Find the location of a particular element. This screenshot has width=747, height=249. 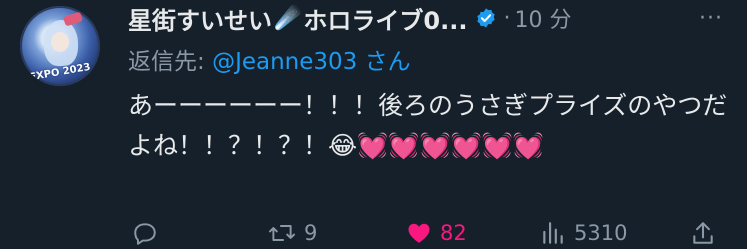

action-bar: 9 82 5310 is located at coordinates (428, 233).